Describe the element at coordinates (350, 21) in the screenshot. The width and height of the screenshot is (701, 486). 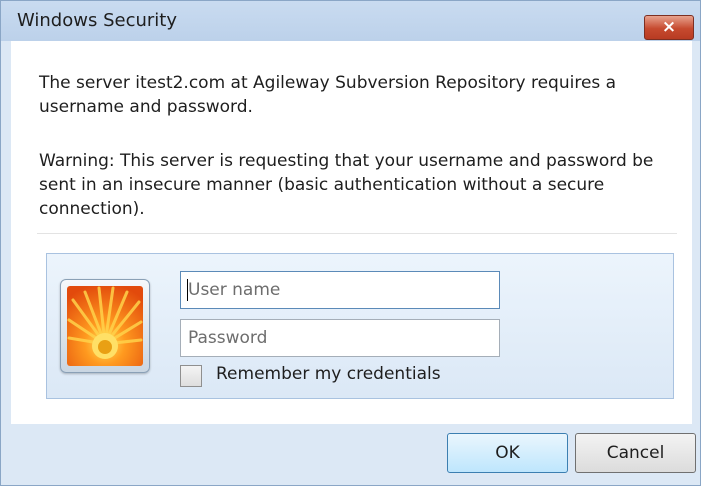
I see `title-bar: Windows Security ×` at that location.